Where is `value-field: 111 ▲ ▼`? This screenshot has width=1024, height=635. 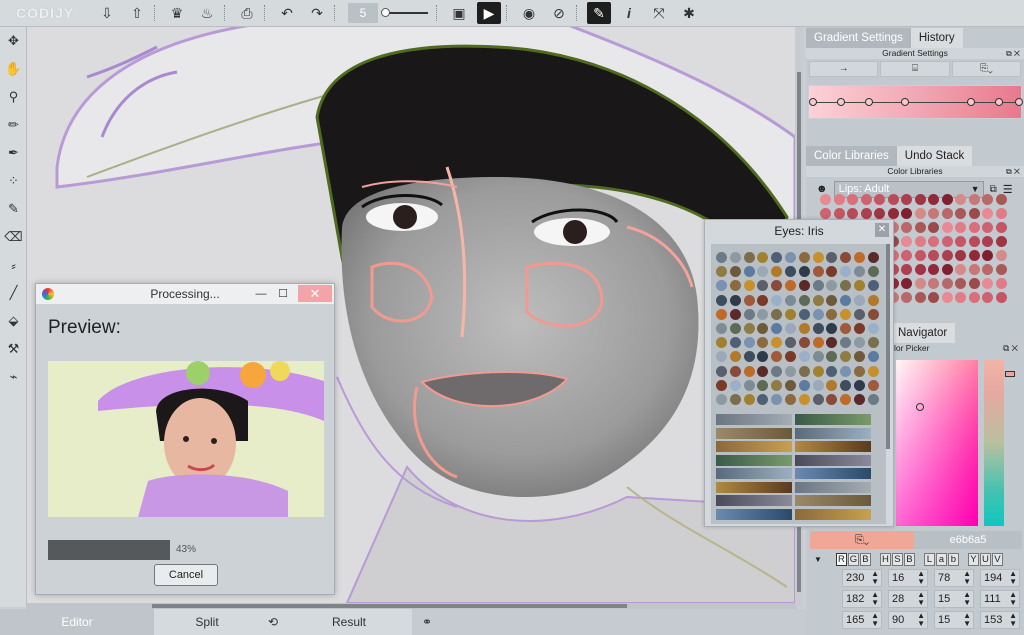
value-field: 111 ▲ ▼ is located at coordinates (1000, 599).